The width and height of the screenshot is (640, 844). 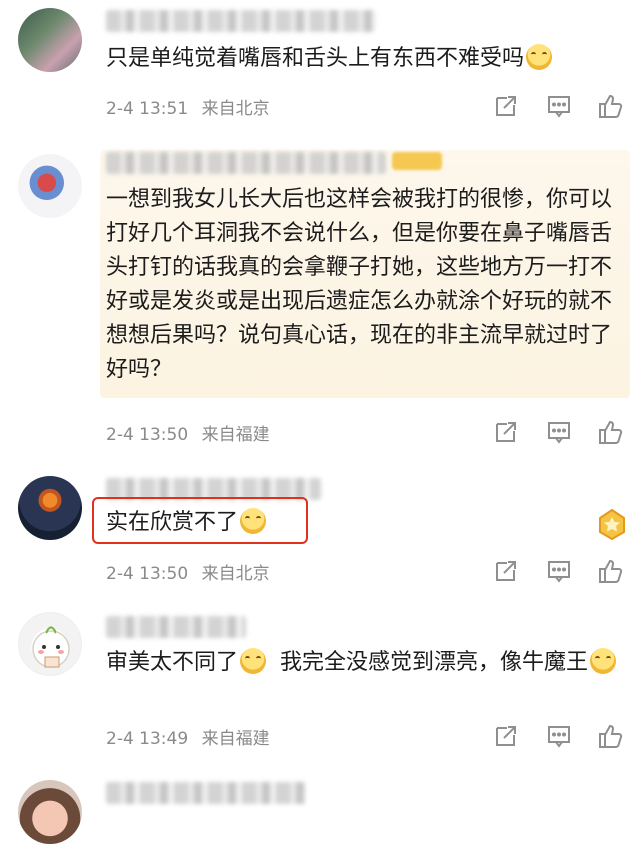 I want to click on member-badge, so click(x=417, y=161).